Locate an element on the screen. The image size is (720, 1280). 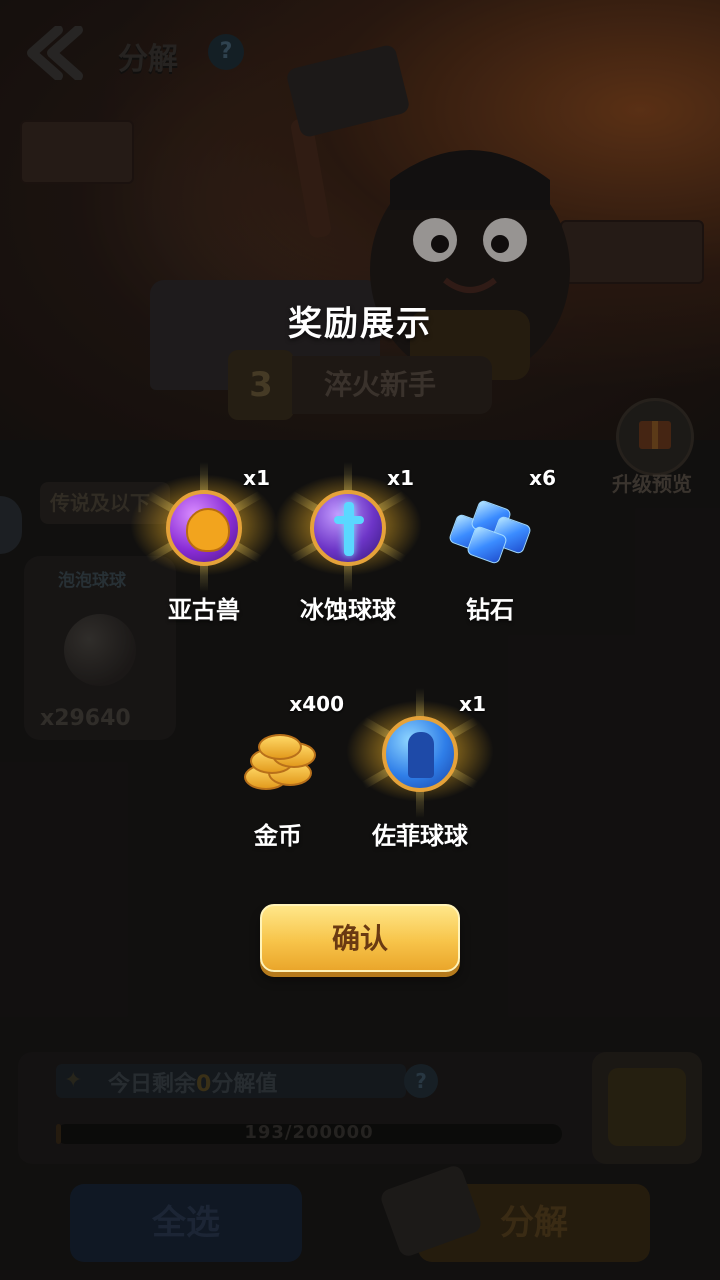
reward-item: x1 冰蚀球球 is located at coordinates (348, 551).